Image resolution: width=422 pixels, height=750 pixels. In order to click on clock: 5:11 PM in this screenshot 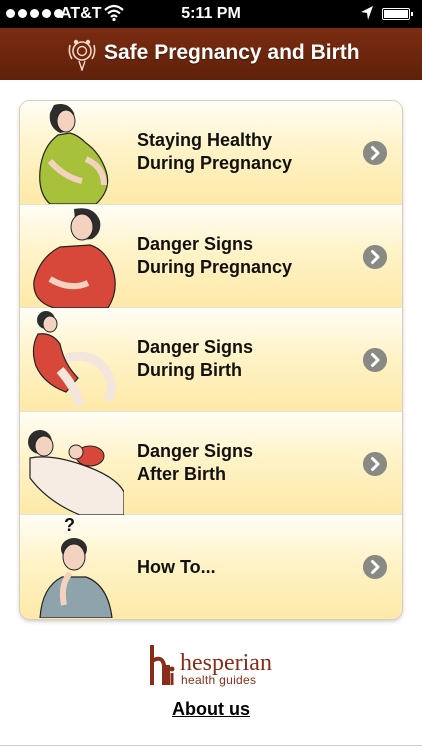, I will do `click(211, 13)`.